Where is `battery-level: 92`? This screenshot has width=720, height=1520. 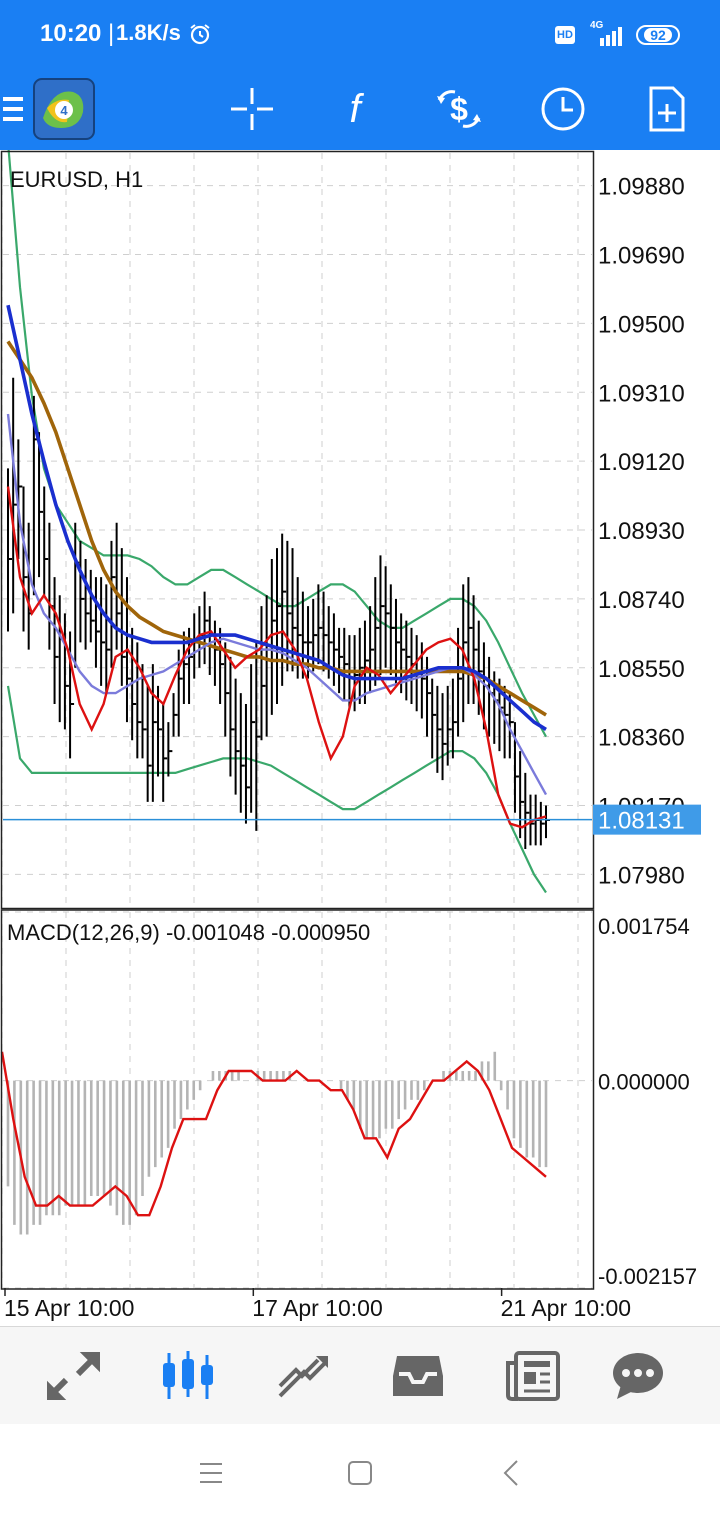
battery-level: 92 is located at coordinates (658, 35).